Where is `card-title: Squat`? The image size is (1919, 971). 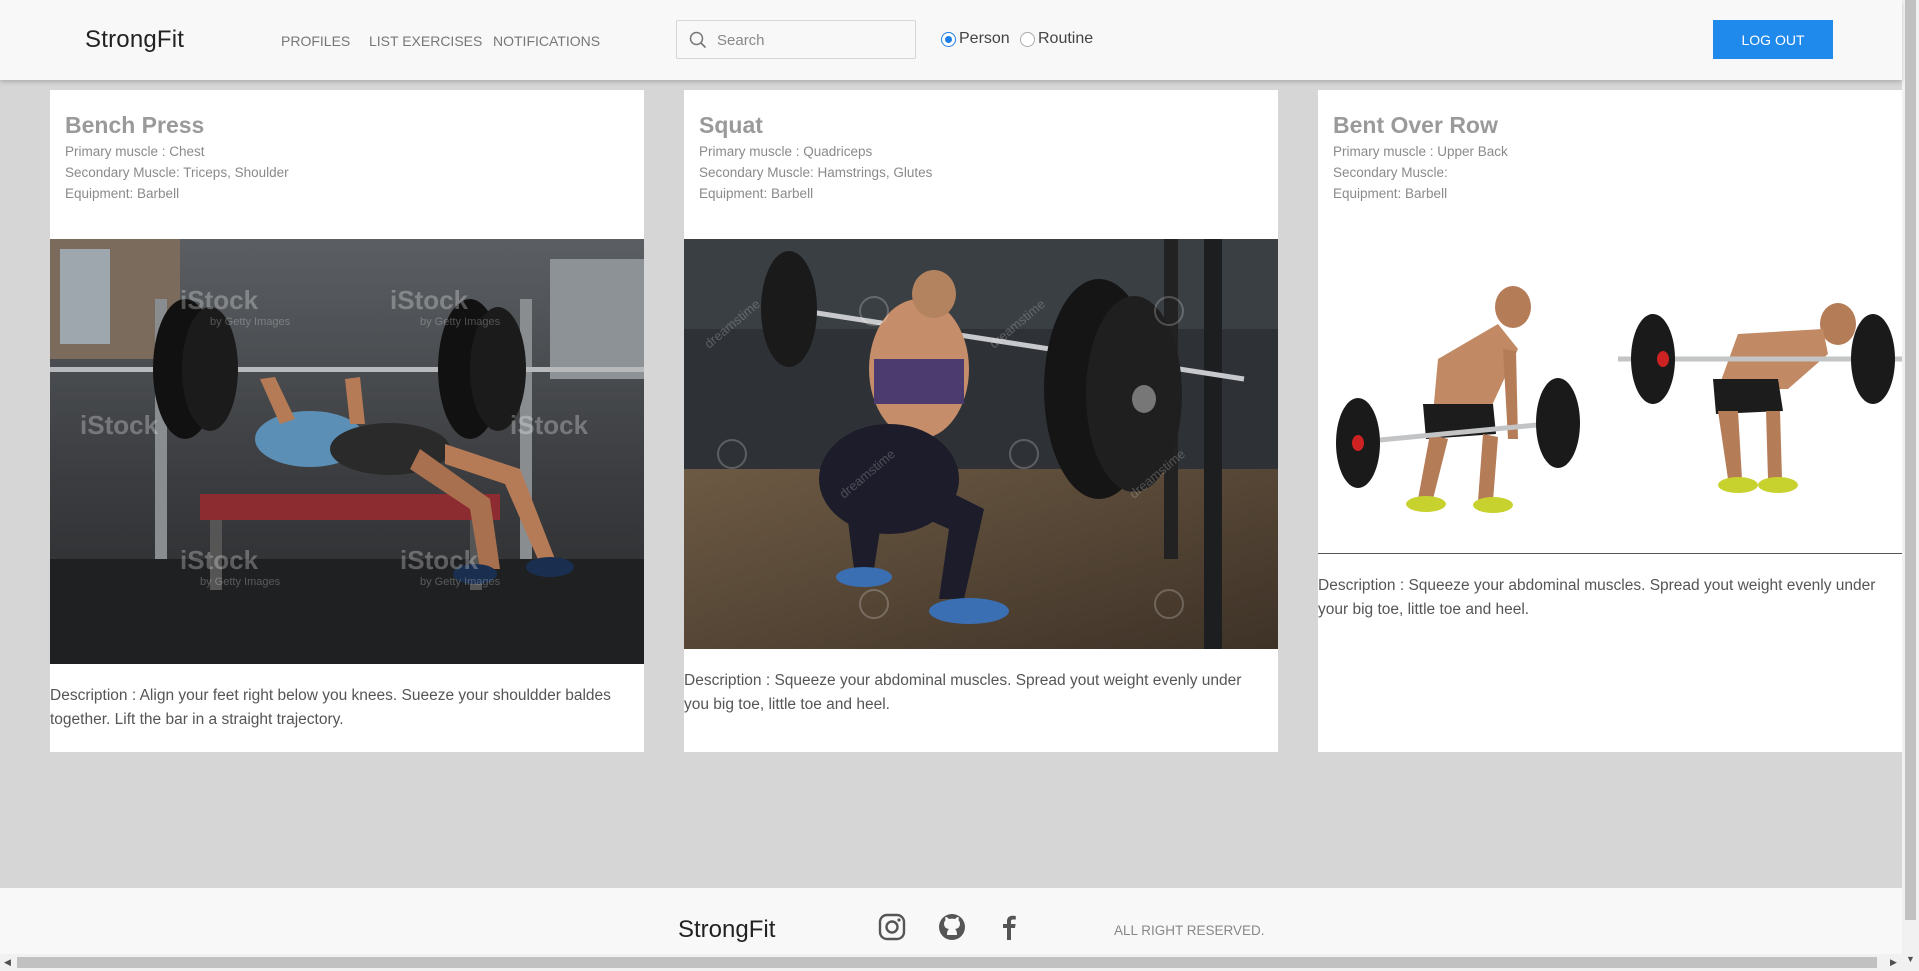
card-title: Squat is located at coordinates (731, 125).